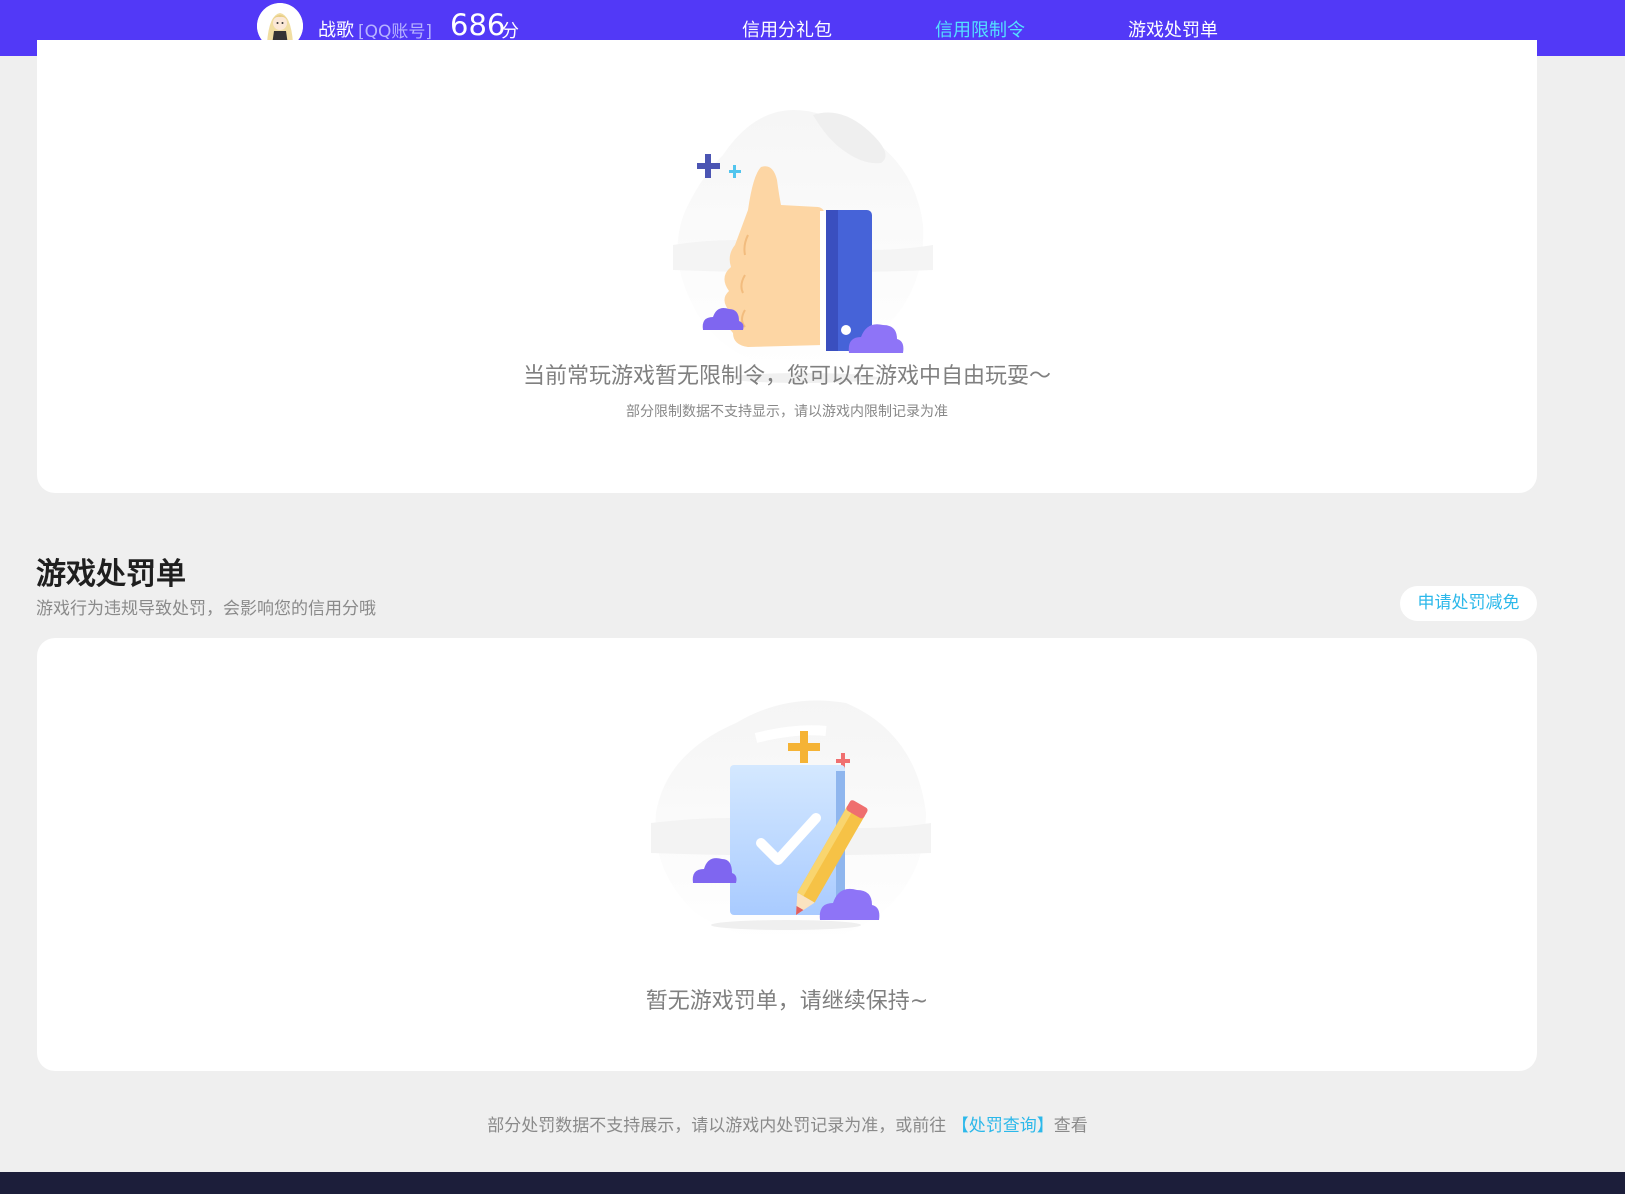  What do you see at coordinates (787, 412) in the screenshot?
I see `restriction-note: 部分限制数据不支持显示，请以游戏内限制记录为准` at bounding box center [787, 412].